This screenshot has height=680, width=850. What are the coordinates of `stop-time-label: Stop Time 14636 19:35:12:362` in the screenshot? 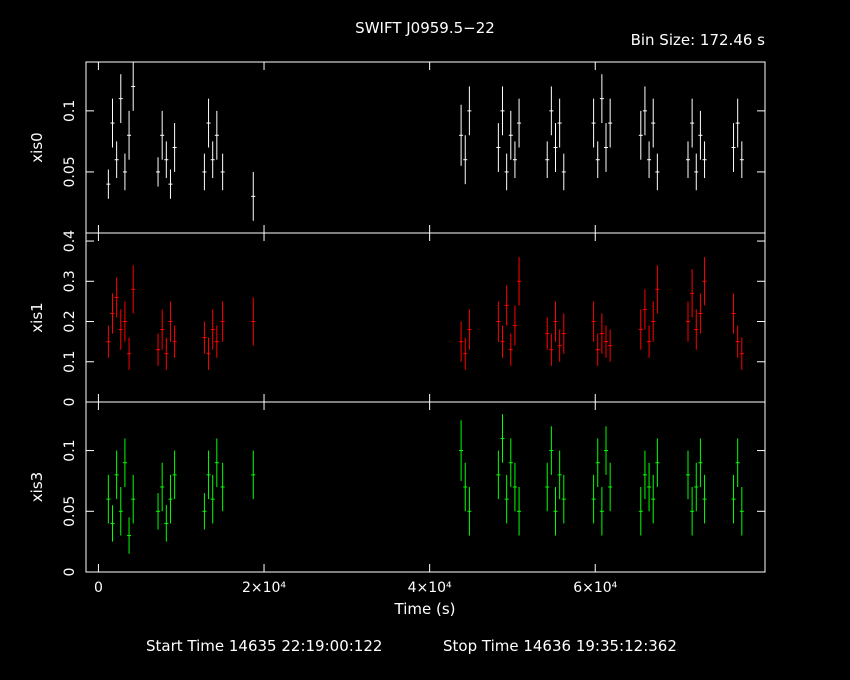 It's located at (560, 646).